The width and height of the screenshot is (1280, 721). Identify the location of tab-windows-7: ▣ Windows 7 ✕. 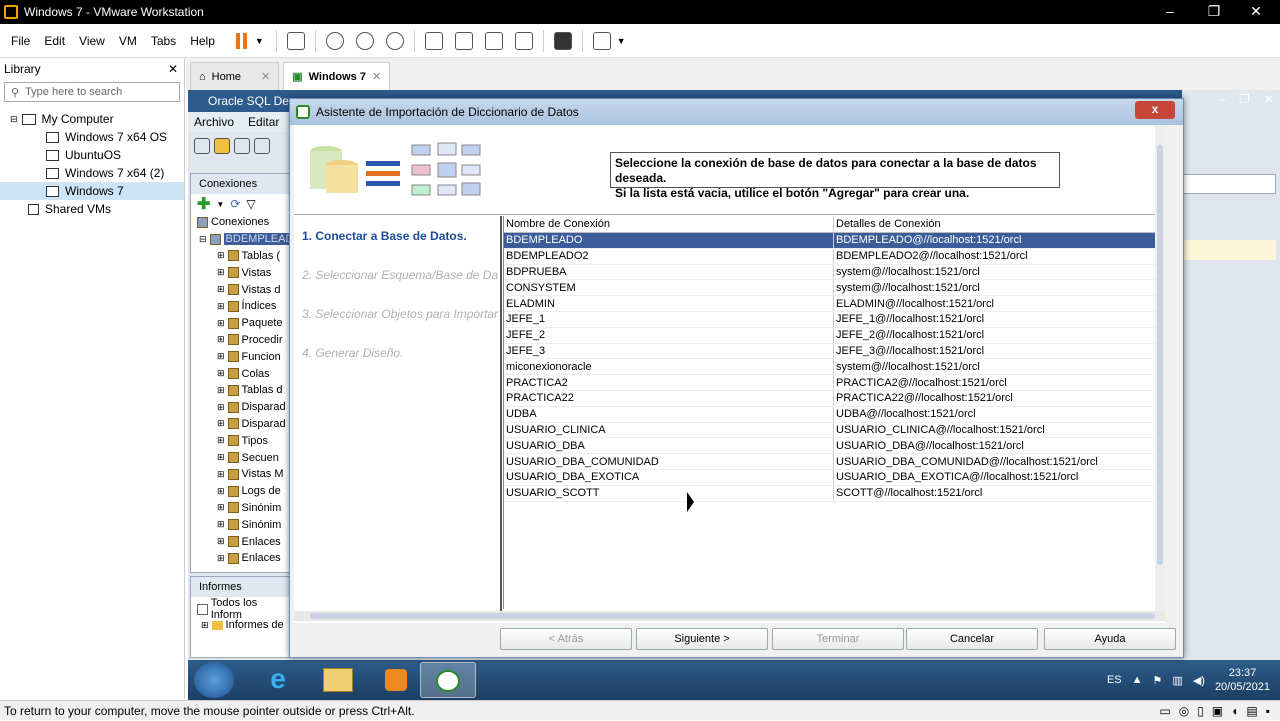
(337, 76).